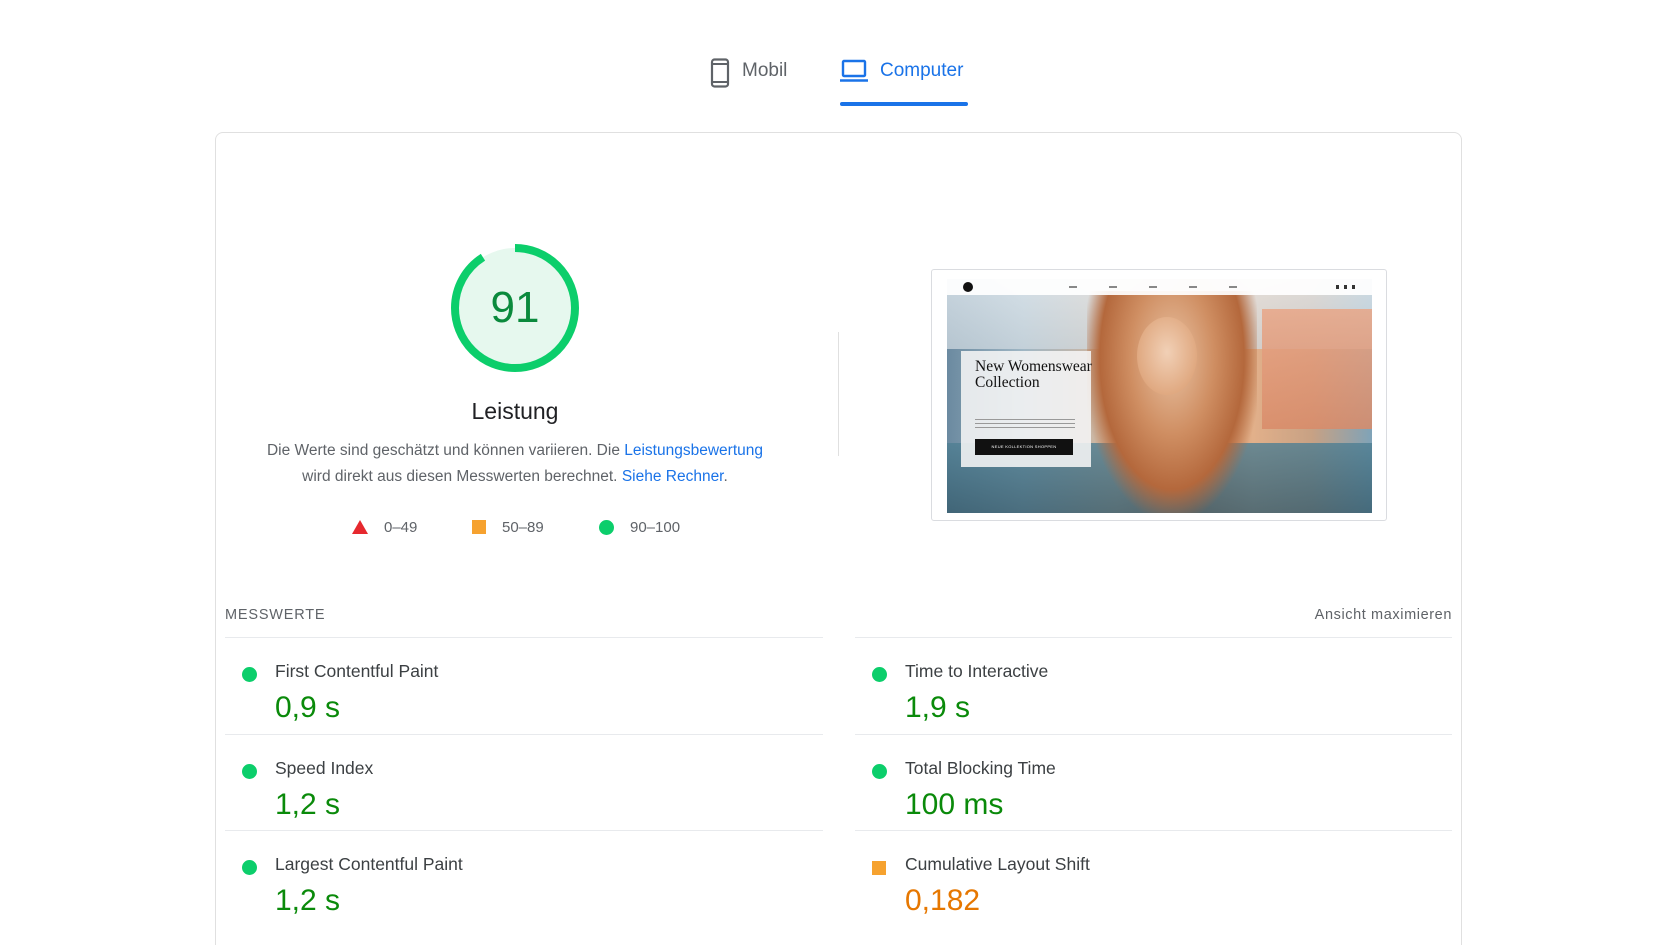 The image size is (1680, 945). I want to click on screenshot-navbar, so click(1159, 287).